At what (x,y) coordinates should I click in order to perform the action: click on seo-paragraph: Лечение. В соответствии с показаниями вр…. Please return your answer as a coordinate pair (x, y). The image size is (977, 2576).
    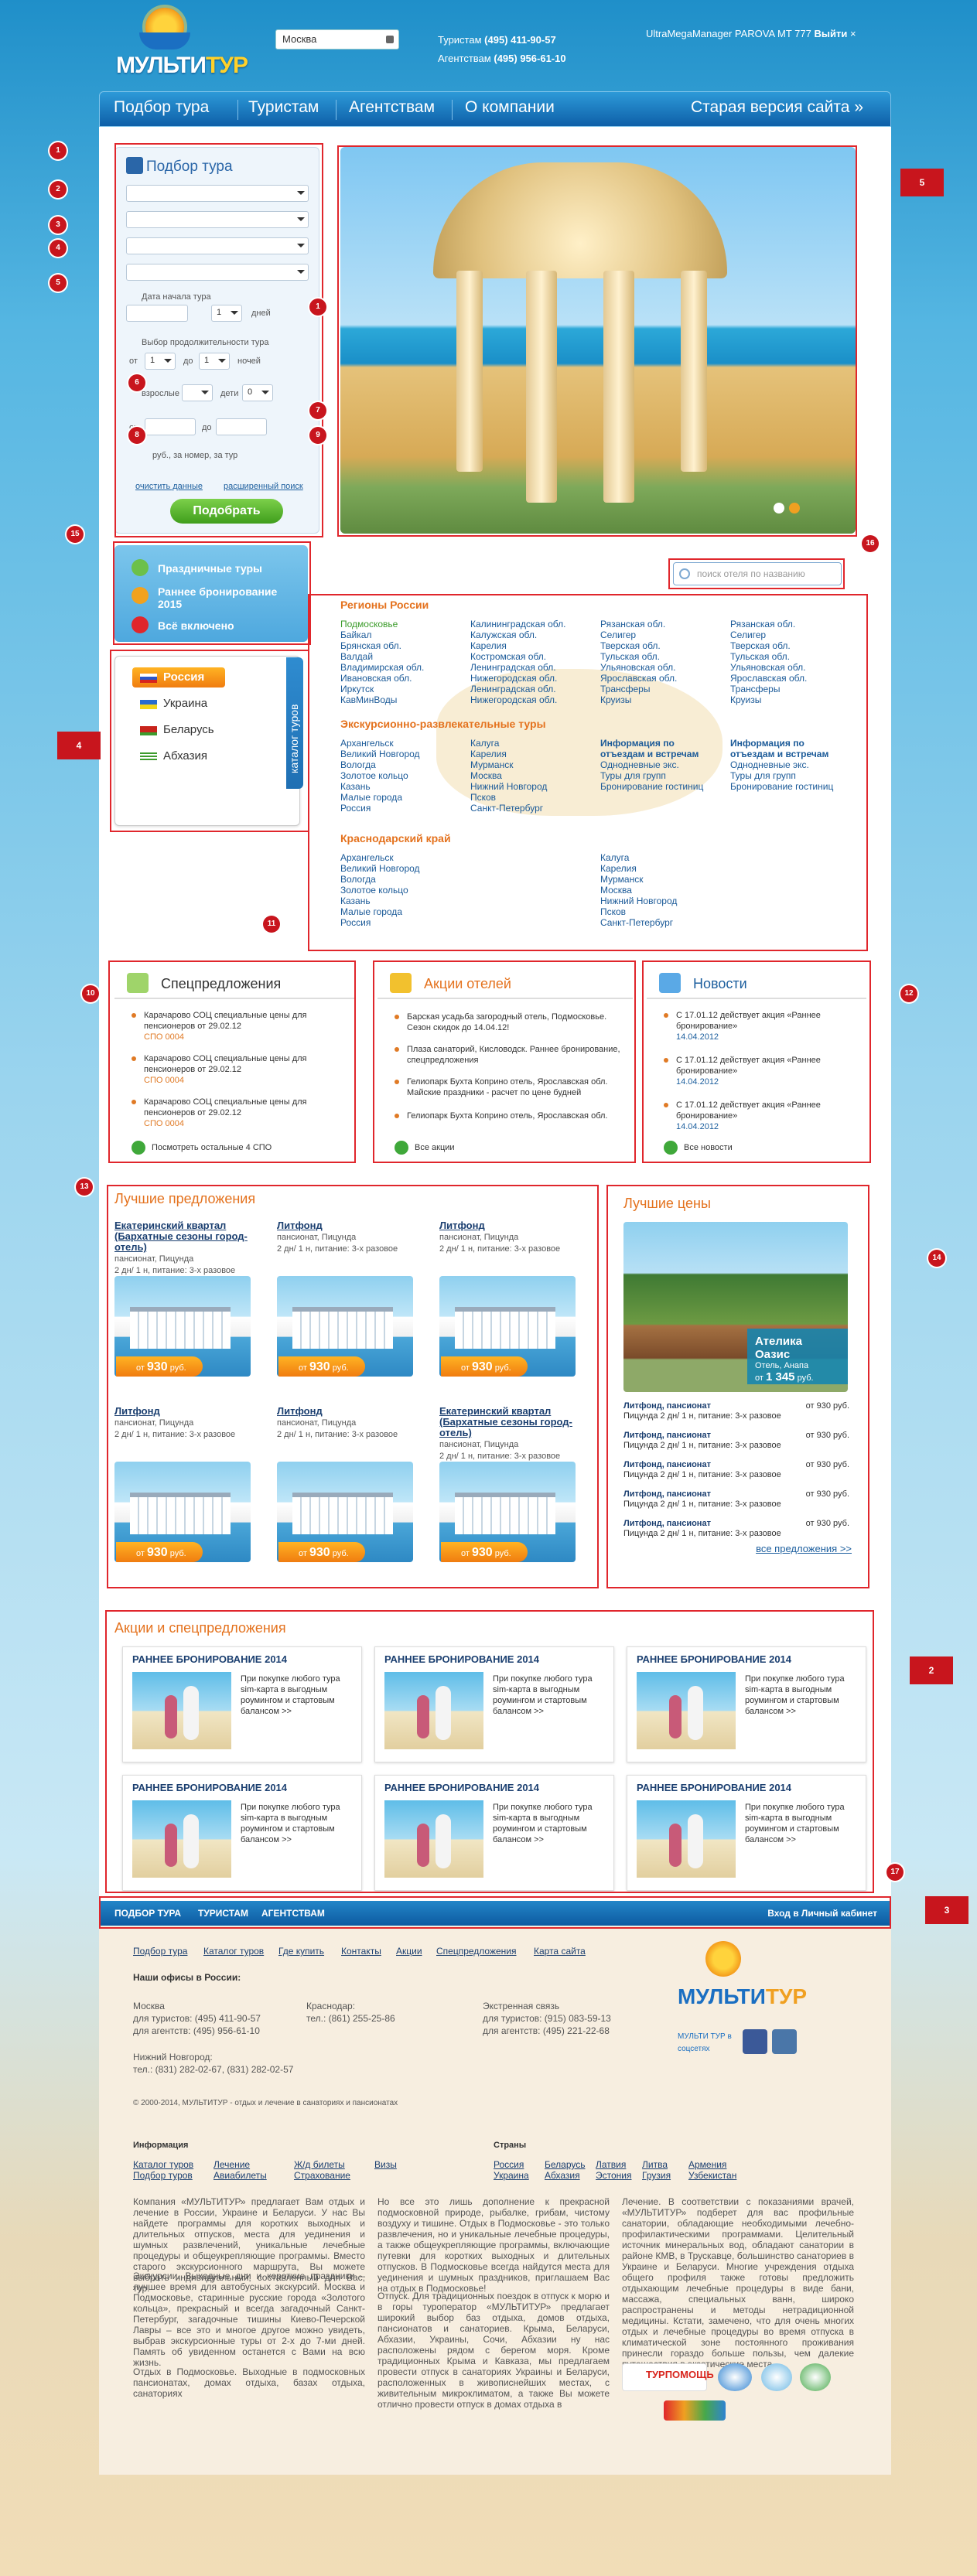
    Looking at the image, I should click on (738, 2283).